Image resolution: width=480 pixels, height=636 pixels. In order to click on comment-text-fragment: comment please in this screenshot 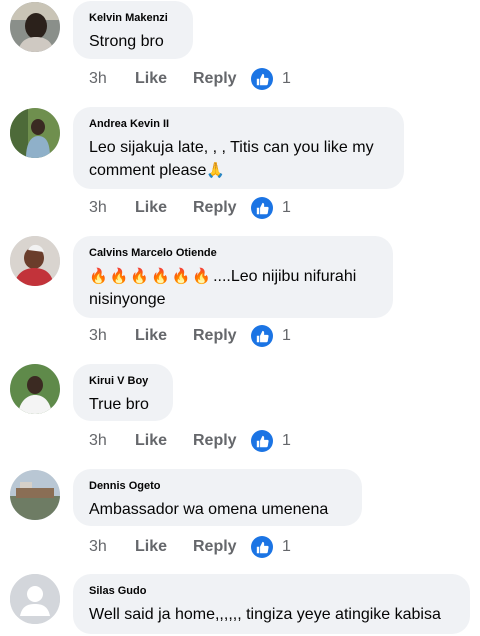, I will do `click(148, 170)`.